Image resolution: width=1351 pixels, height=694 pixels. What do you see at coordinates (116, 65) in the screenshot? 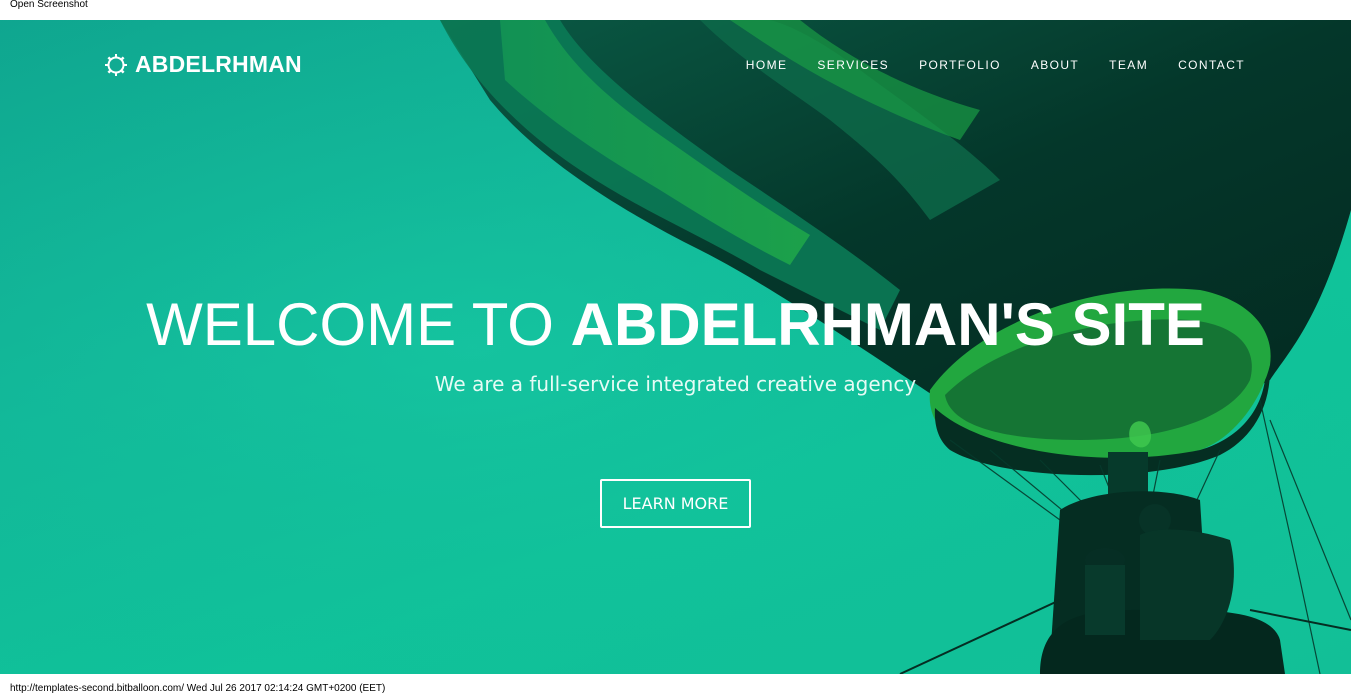
I see `gear-icon` at bounding box center [116, 65].